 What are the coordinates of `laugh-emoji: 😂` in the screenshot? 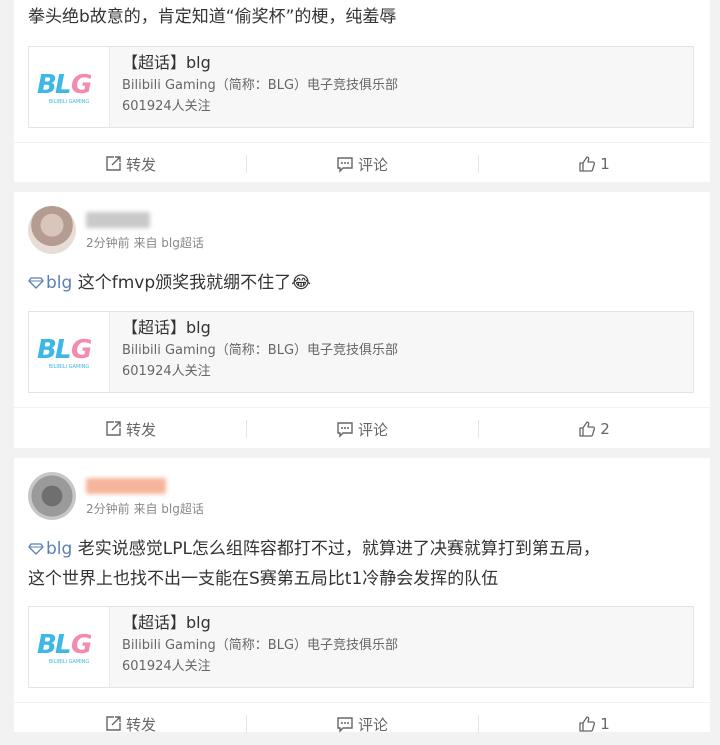 It's located at (301, 283).